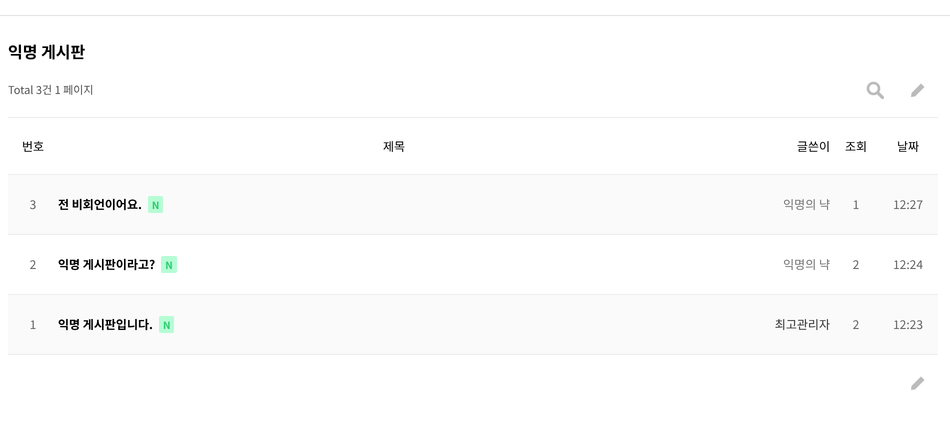 The image size is (950, 434). Describe the element at coordinates (51, 90) in the screenshot. I see `post-count: Total 3건 1 페이지` at that location.